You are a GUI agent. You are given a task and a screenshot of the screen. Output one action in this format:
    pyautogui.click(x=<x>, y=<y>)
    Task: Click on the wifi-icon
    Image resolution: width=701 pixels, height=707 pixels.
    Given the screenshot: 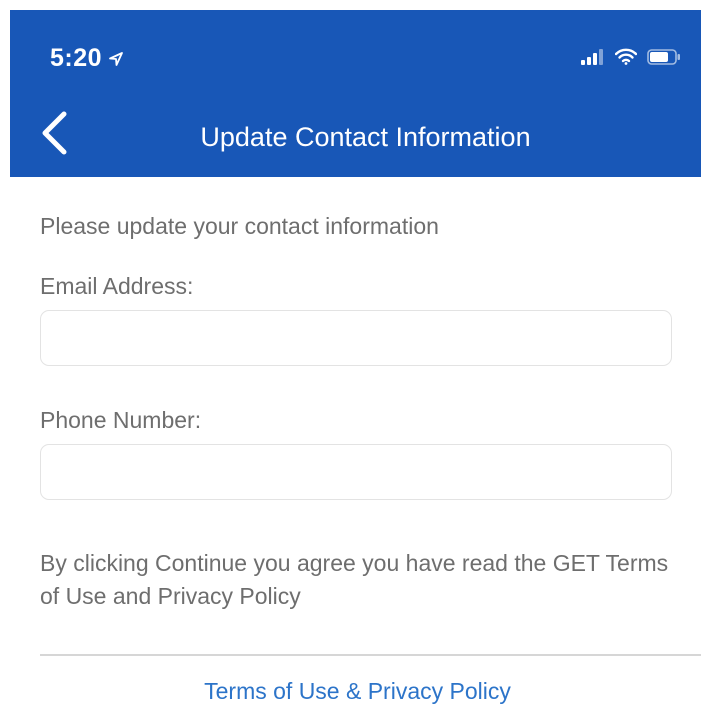 What is the action you would take?
    pyautogui.click(x=626, y=56)
    